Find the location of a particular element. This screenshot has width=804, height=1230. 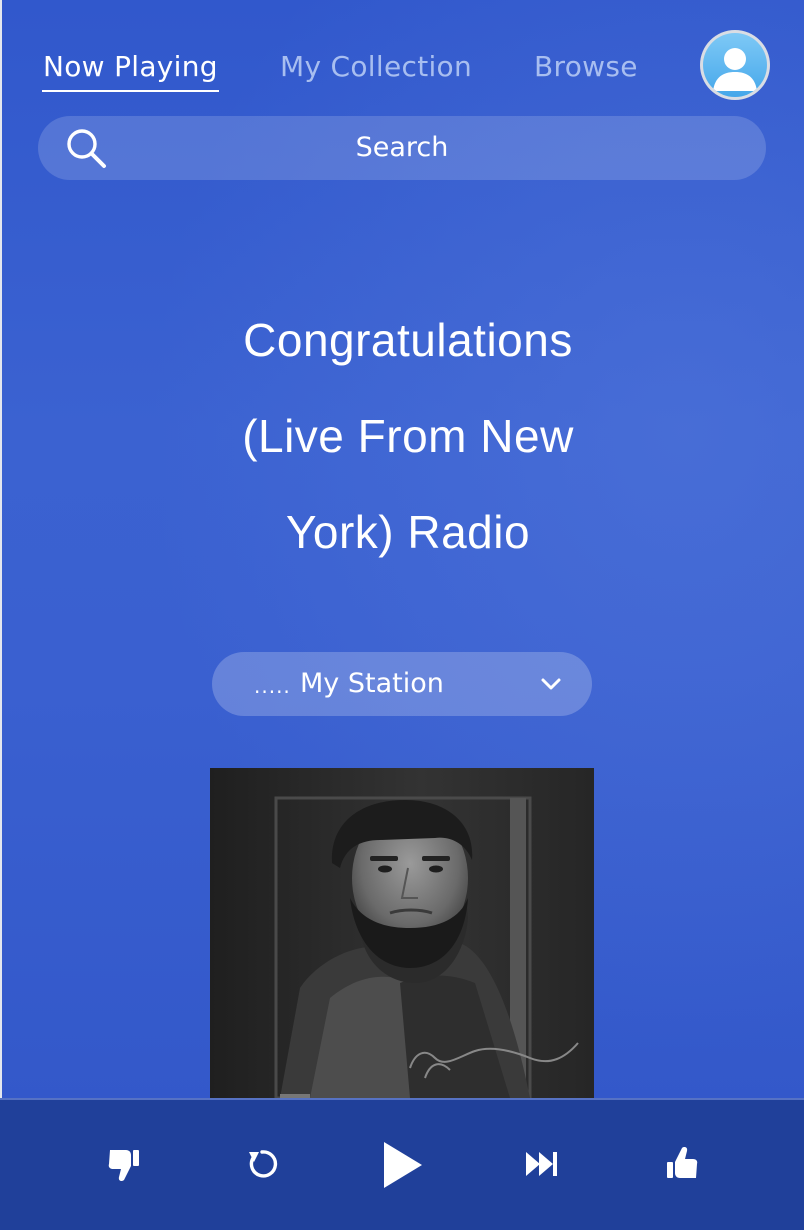

tab-now-playing-label: Now Playing is located at coordinates (130, 66).